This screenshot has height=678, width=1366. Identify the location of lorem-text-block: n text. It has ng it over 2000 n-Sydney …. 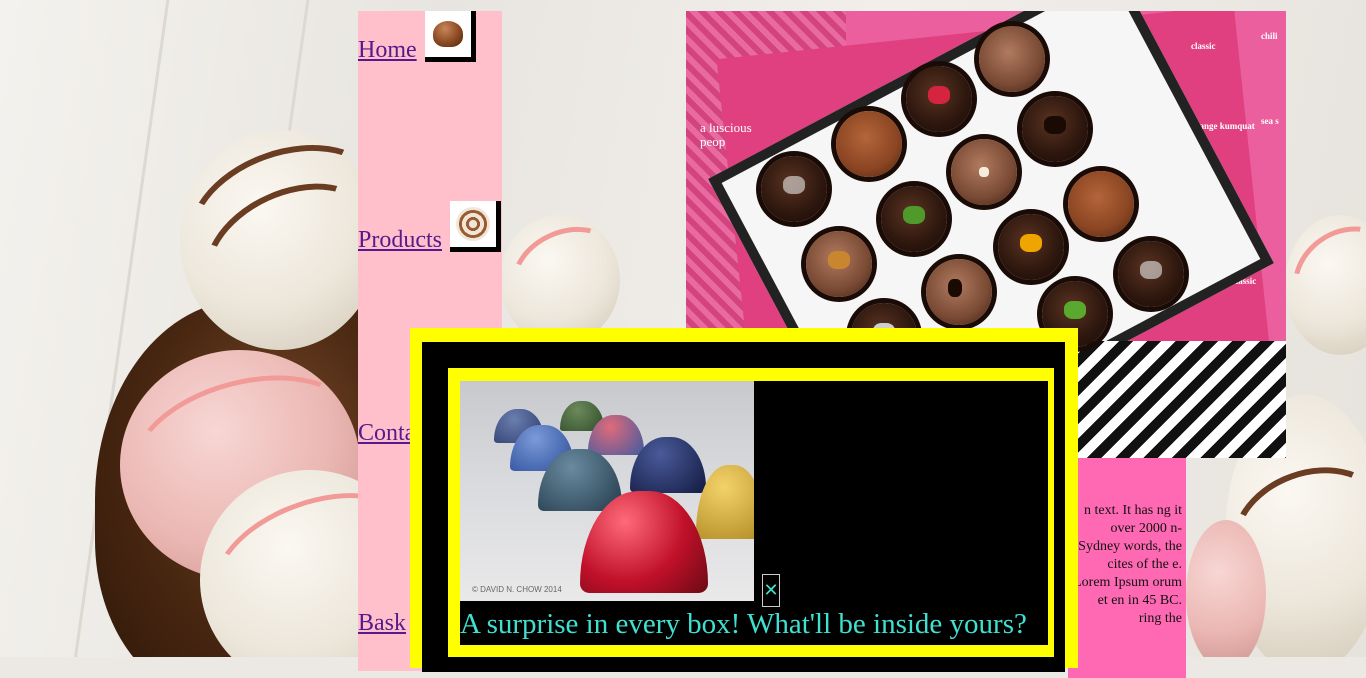
(1127, 568).